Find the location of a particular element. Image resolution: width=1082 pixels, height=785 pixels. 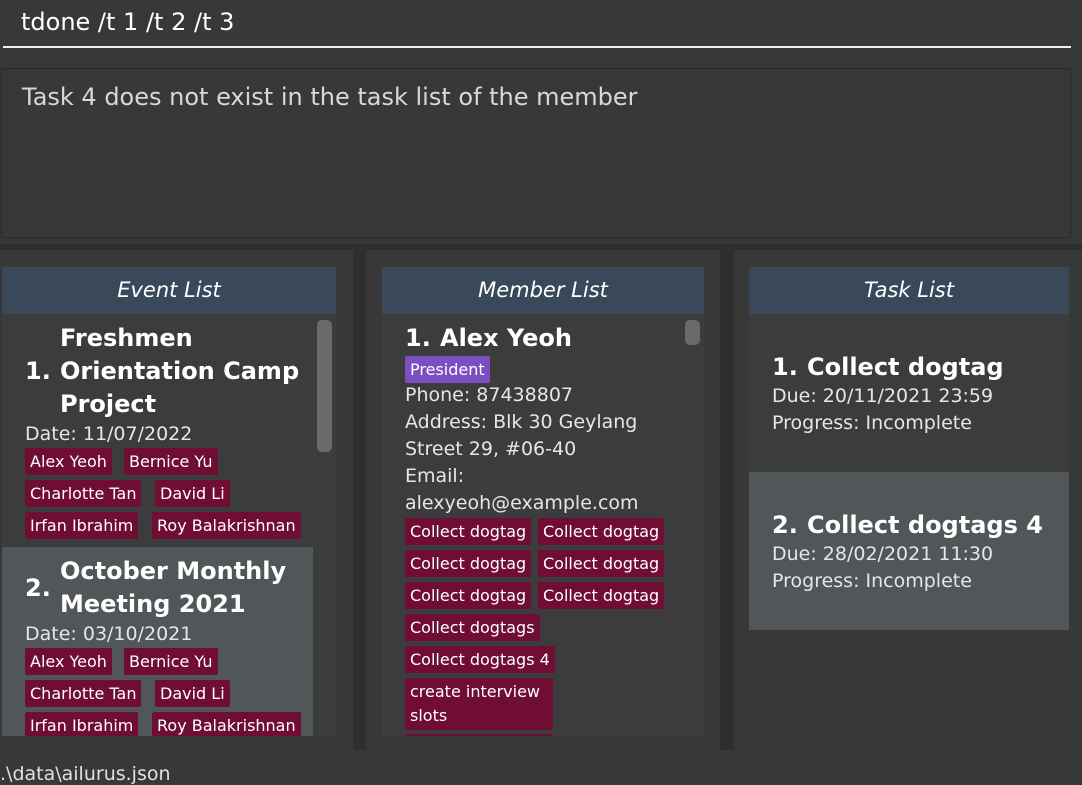

event-list-header: Event List is located at coordinates (169, 290).